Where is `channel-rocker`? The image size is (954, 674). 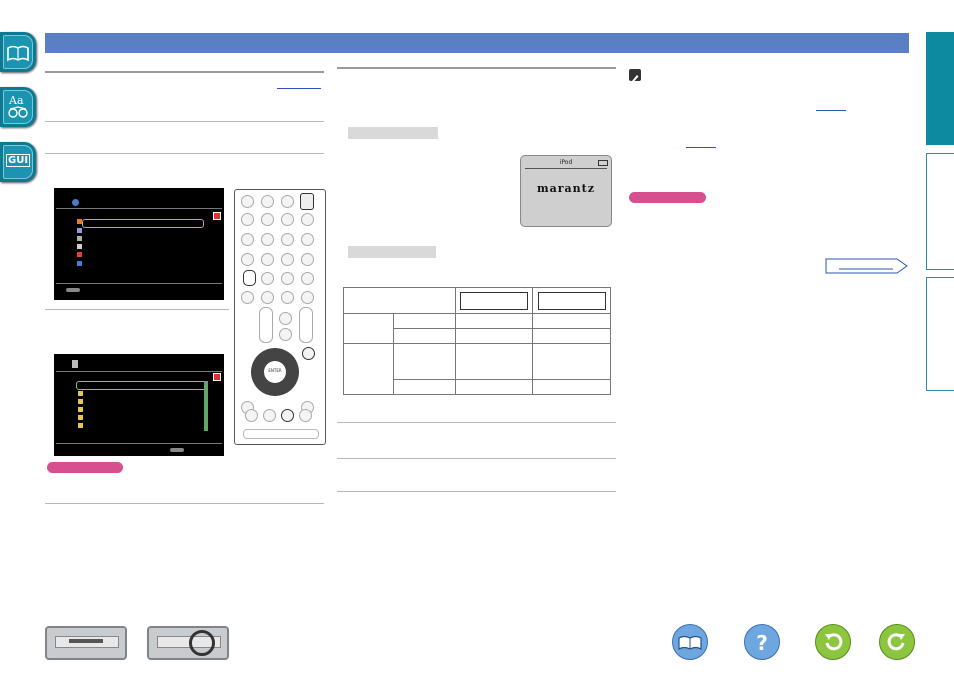 channel-rocker is located at coordinates (266, 325).